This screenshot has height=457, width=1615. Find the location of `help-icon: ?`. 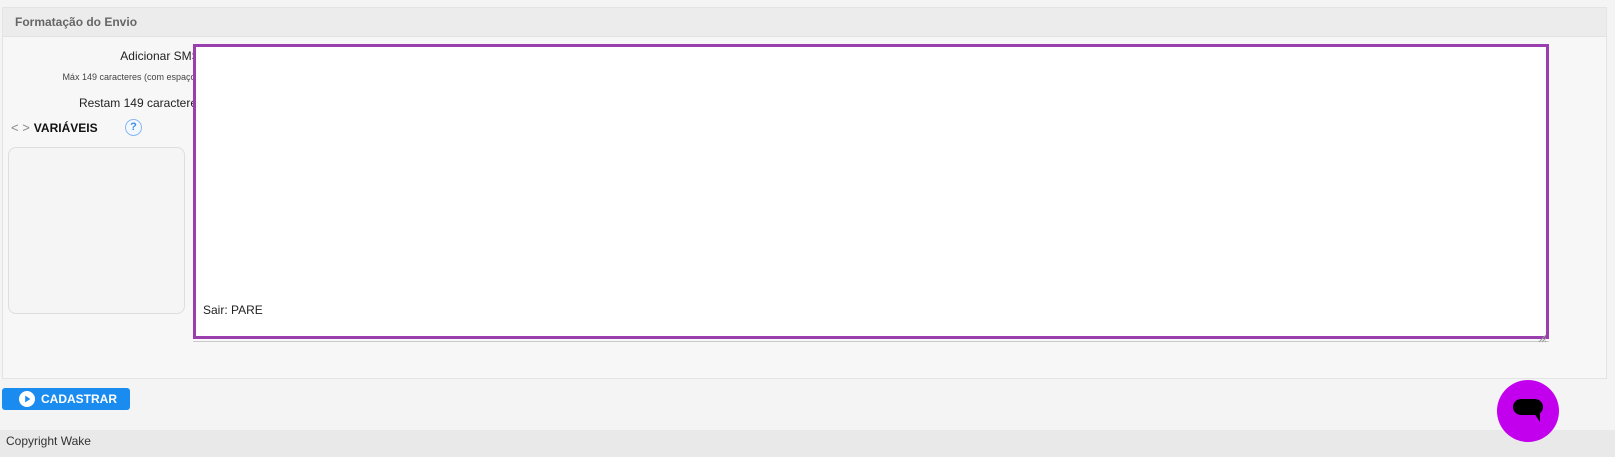

help-icon: ? is located at coordinates (133, 127).